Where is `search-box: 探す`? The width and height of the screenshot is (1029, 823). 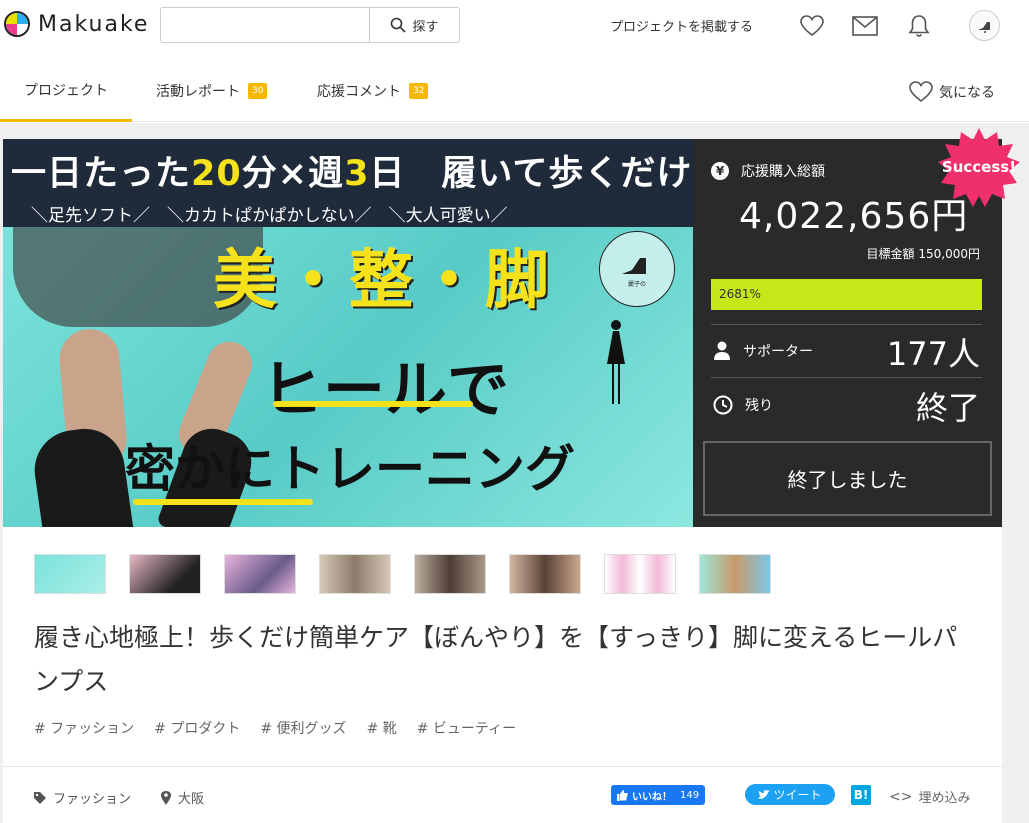 search-box: 探す is located at coordinates (310, 25).